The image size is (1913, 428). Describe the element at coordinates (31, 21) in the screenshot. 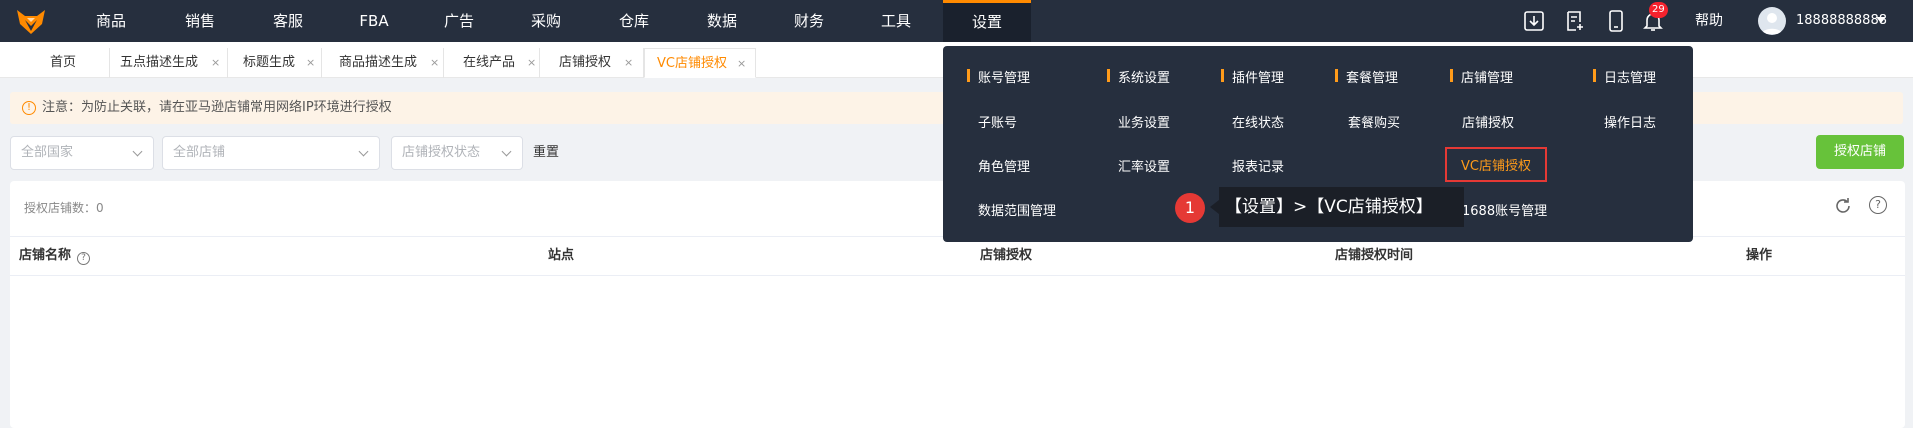

I see `fox-logo-icon` at that location.